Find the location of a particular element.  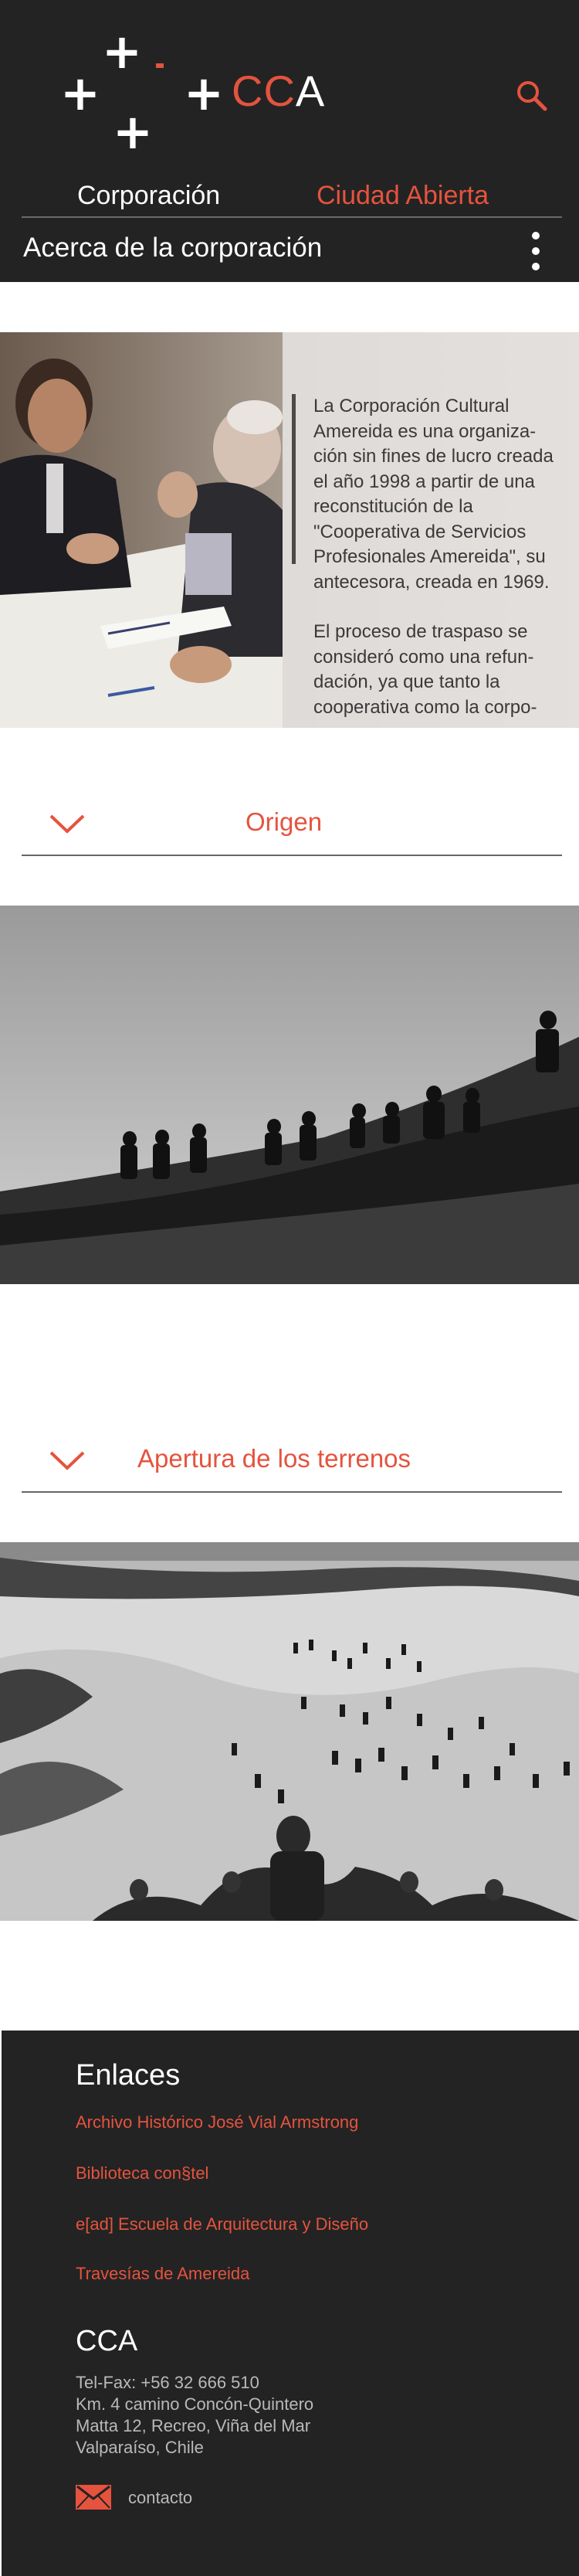

footer-address-line: Km. 4 camino Concón-Quintero is located at coordinates (195, 2404).